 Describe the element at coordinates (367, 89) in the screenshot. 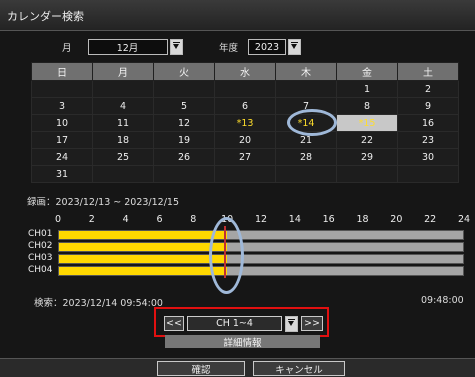

I see `calendar-day-cell: 1` at that location.